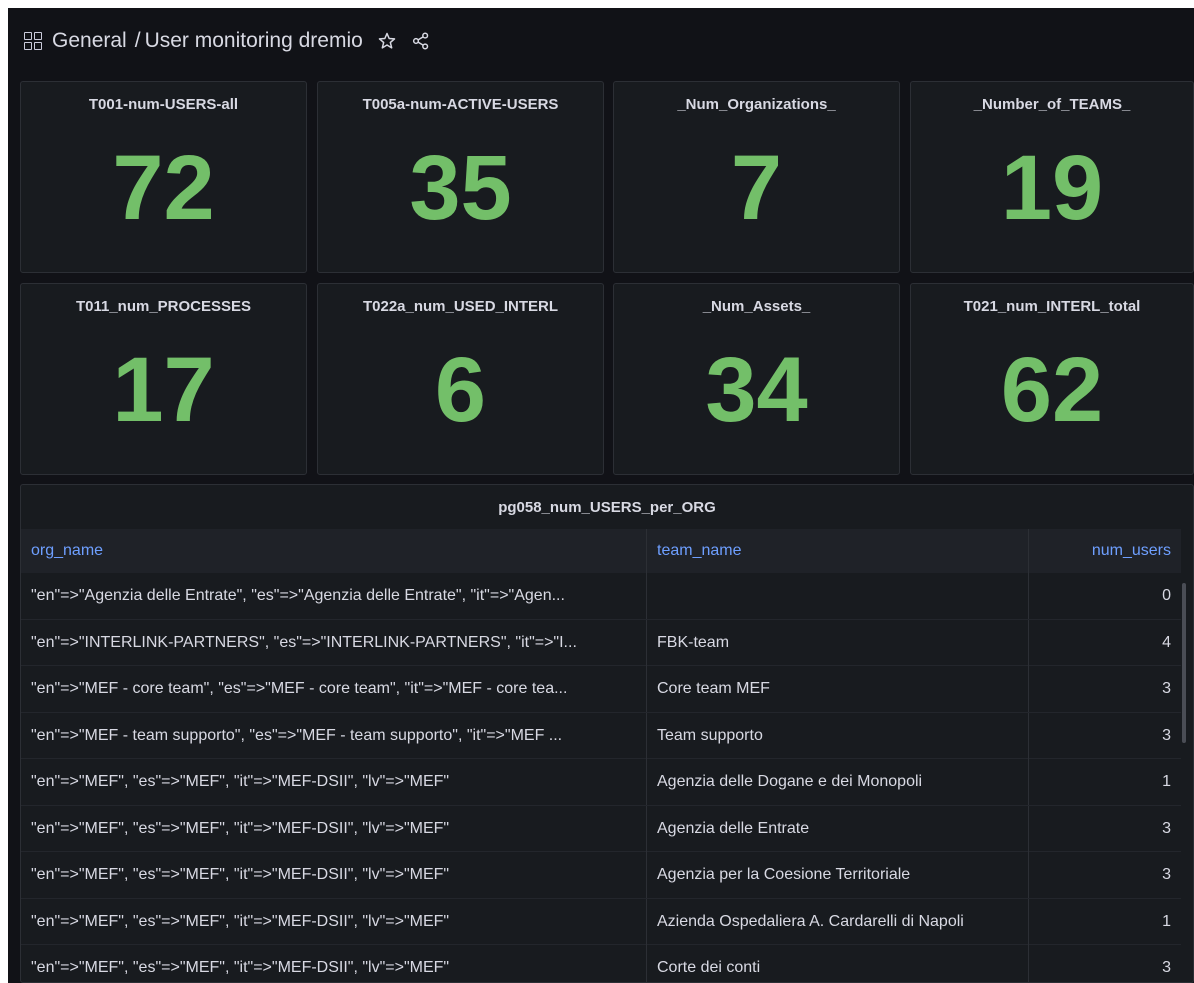 This screenshot has width=1194, height=983. What do you see at coordinates (1105, 551) in the screenshot?
I see `column-header-num-users: num_users` at bounding box center [1105, 551].